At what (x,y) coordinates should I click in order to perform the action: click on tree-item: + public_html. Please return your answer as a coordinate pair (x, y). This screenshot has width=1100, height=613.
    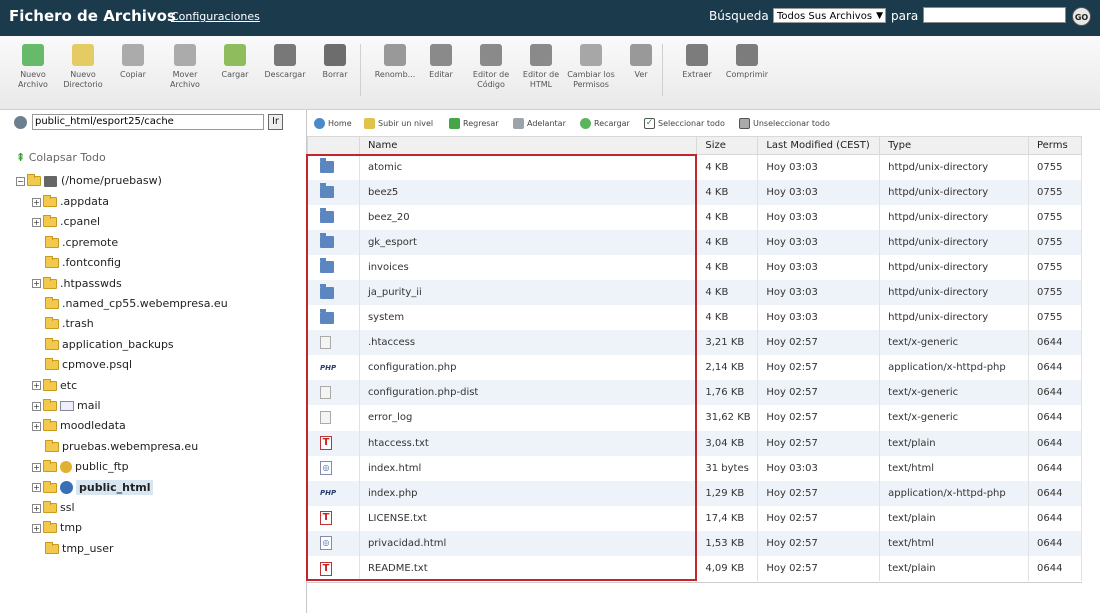
    Looking at the image, I should click on (93, 488).